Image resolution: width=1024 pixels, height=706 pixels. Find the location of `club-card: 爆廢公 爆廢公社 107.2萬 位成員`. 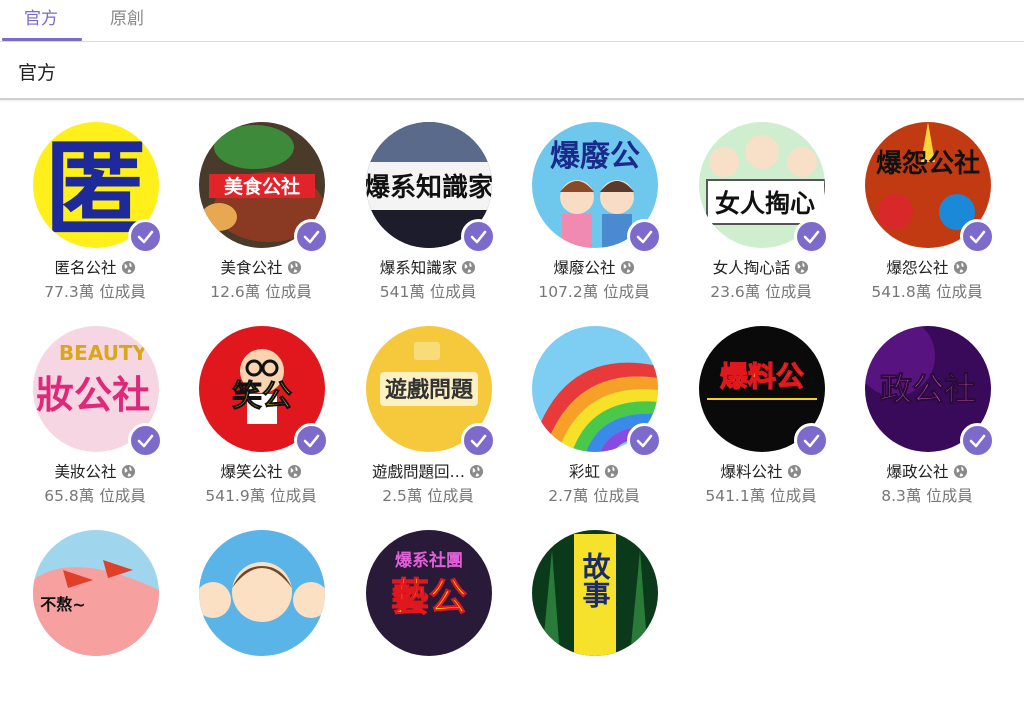

club-card: 爆廢公 爆廢公社 107.2萬 位成員 is located at coordinates (582, 201).